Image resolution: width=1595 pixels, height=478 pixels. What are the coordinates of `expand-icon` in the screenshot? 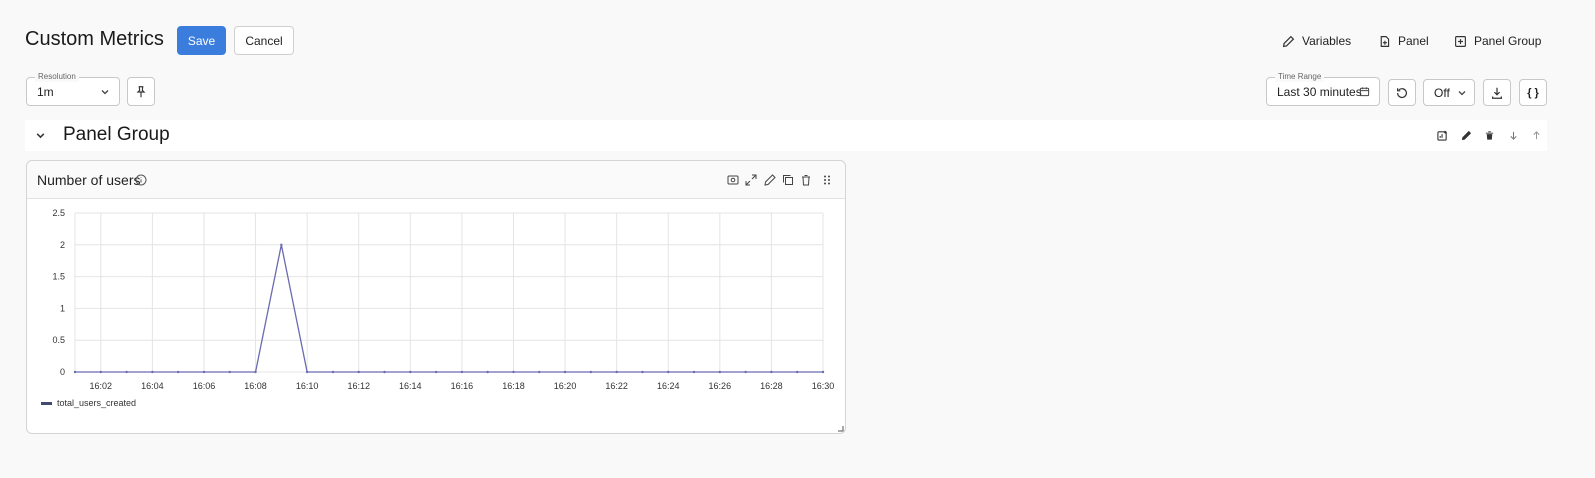 It's located at (751, 180).